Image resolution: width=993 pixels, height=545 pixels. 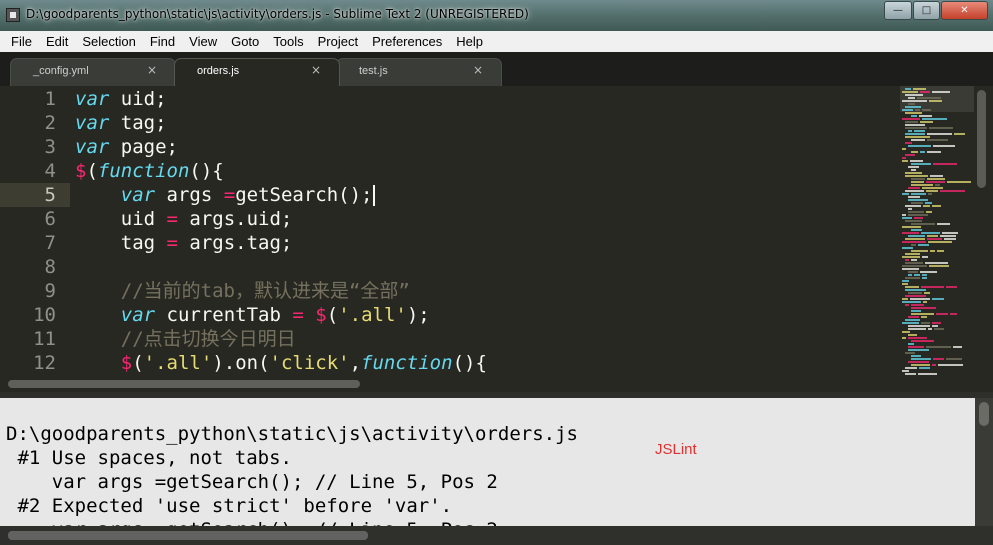 What do you see at coordinates (61, 71) in the screenshot?
I see `tab-label: _config.yml` at bounding box center [61, 71].